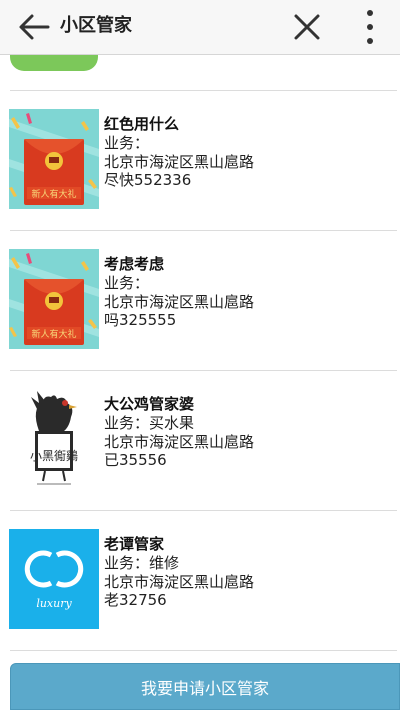  I want to click on rooster-seal-logo-image: 小黑鵆鷄, so click(54, 439).